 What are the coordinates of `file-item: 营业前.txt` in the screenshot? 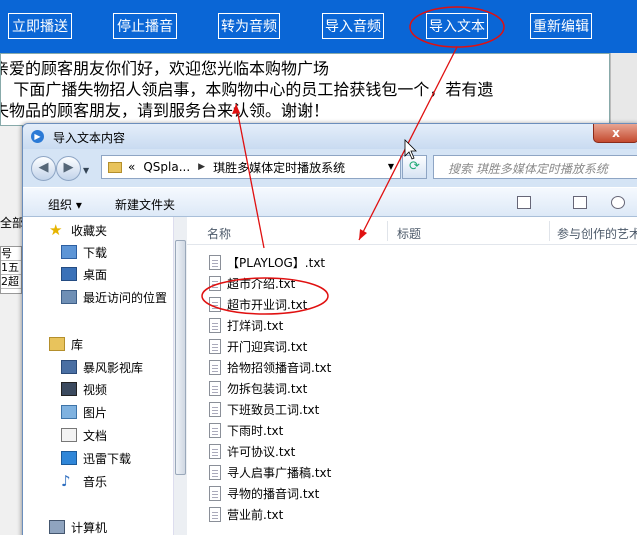 It's located at (246, 514).